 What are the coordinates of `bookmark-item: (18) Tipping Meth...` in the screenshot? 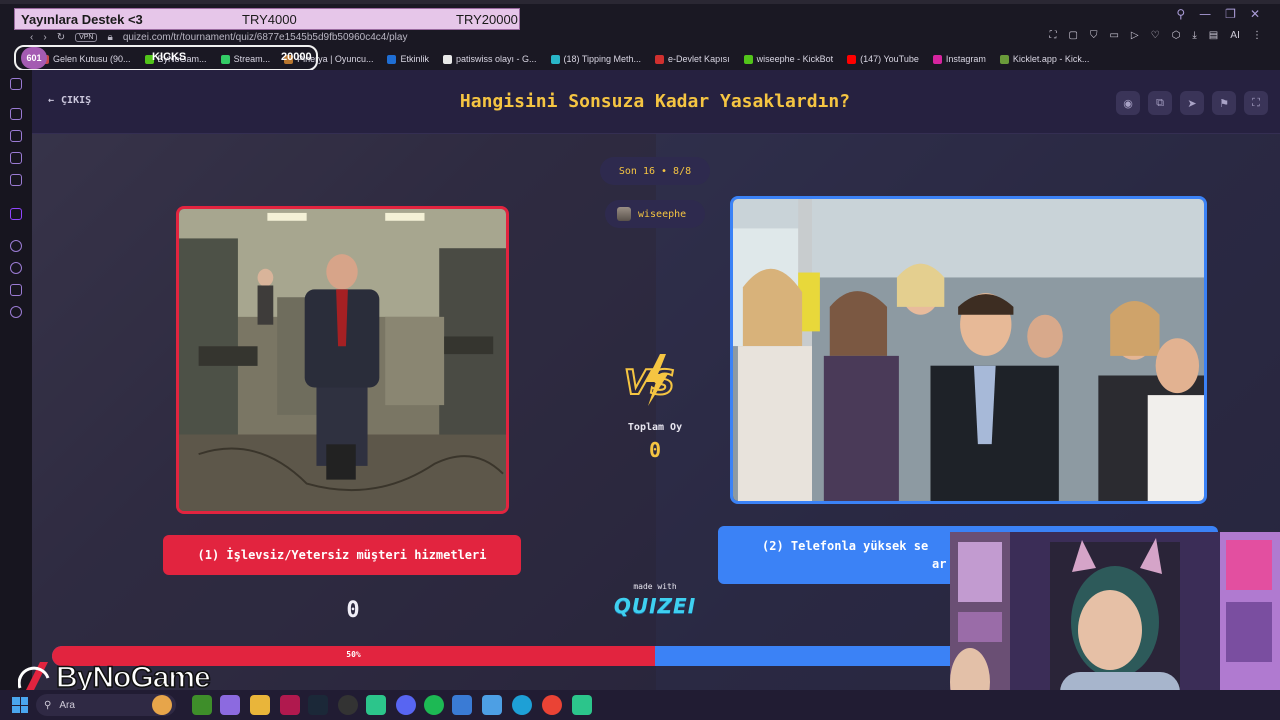 It's located at (596, 59).